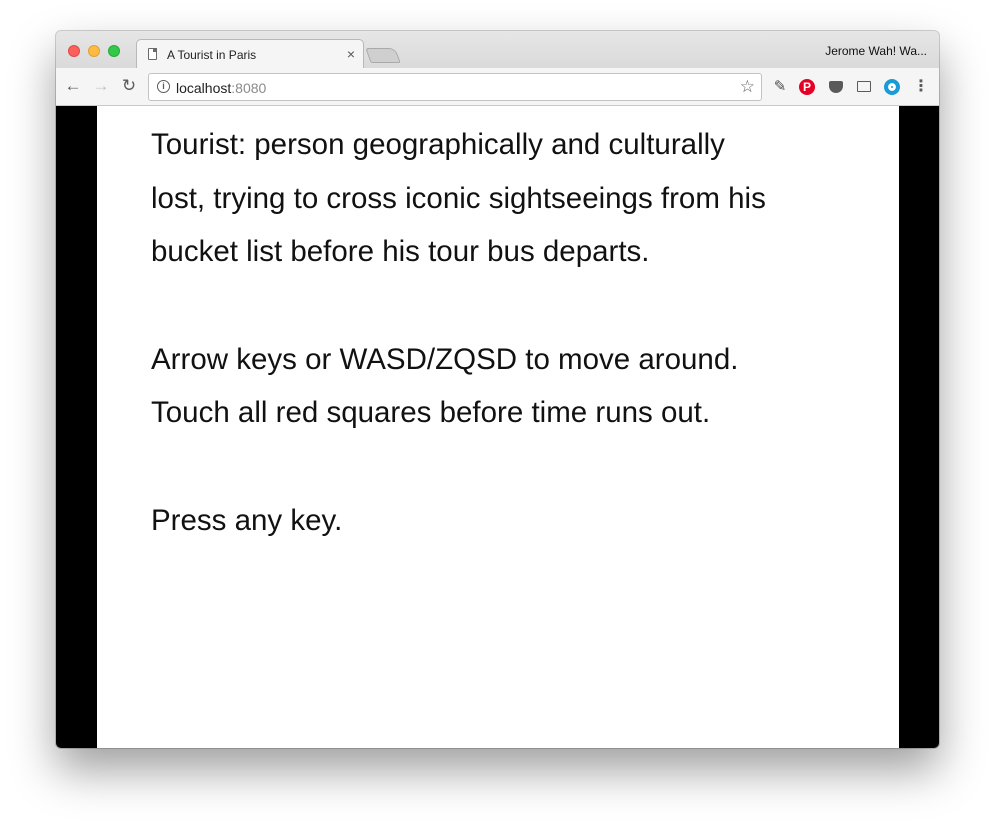 This screenshot has height=828, width=995. What do you see at coordinates (921, 87) in the screenshot?
I see `more-vertical-icon: ⋮` at bounding box center [921, 87].